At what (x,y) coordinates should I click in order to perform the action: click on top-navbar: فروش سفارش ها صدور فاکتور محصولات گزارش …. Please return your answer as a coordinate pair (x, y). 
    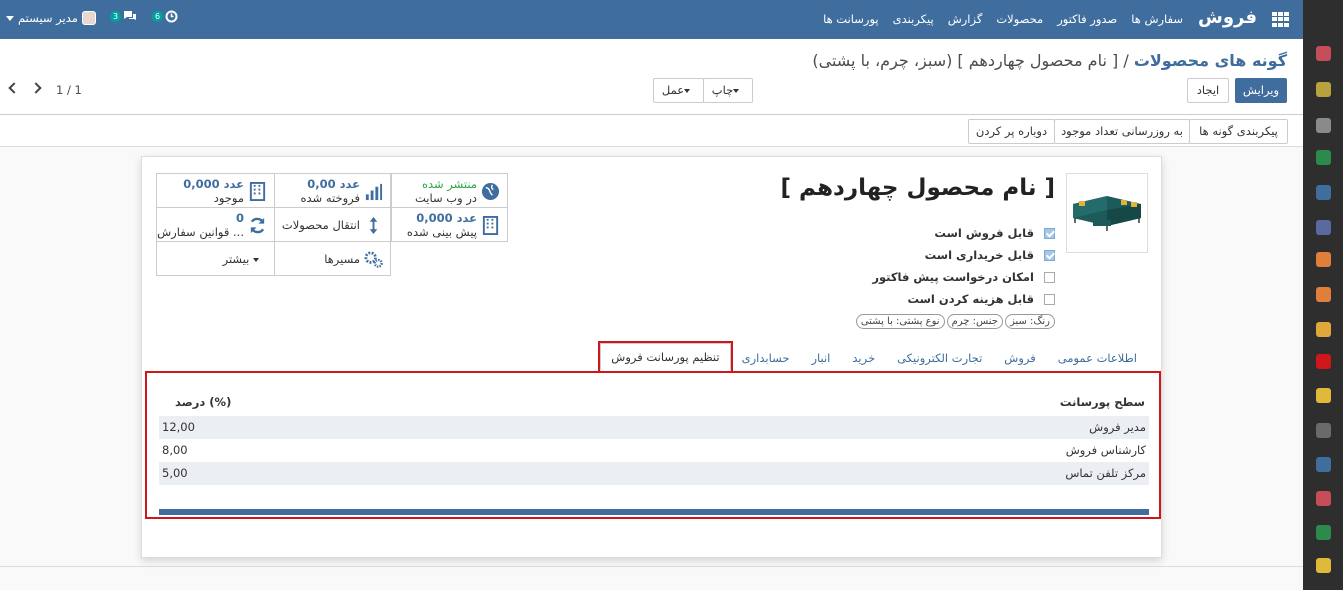
    Looking at the image, I should click on (651, 19).